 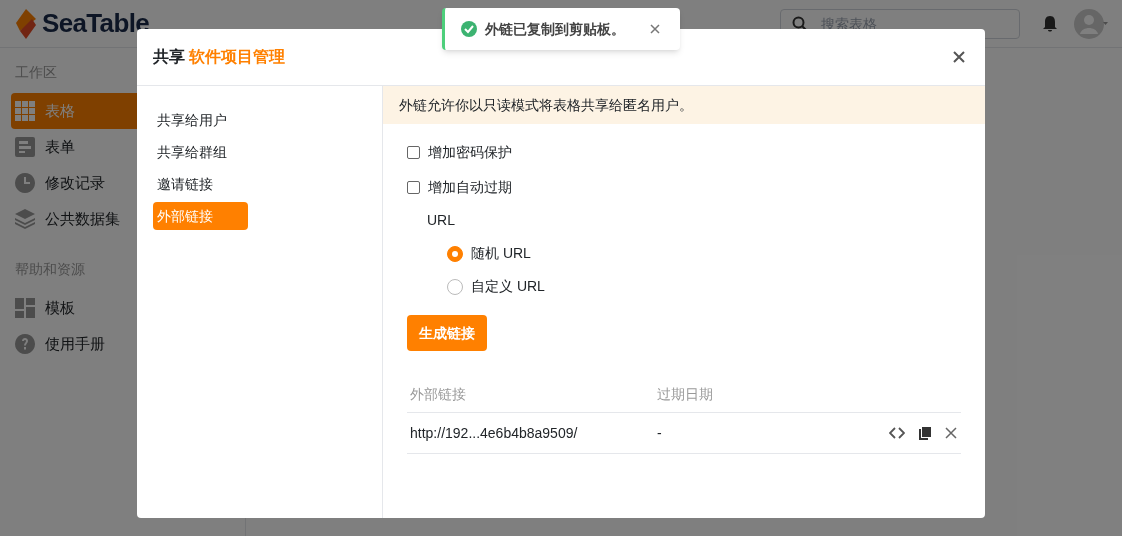 What do you see at coordinates (897, 433) in the screenshot?
I see `code-icon` at bounding box center [897, 433].